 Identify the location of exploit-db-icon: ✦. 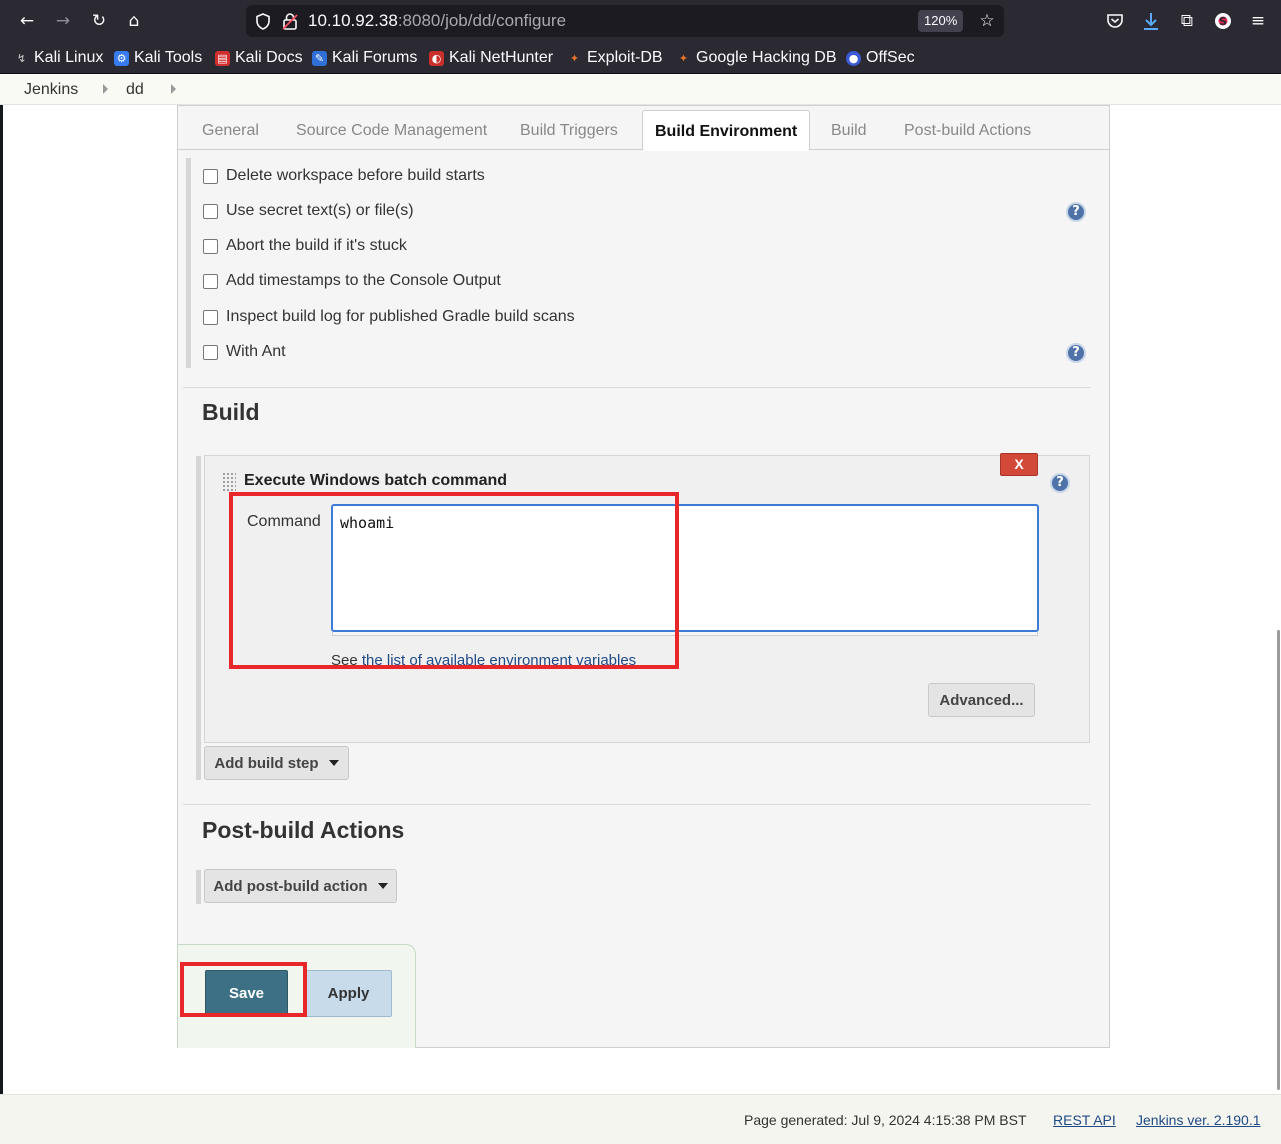
(574, 58).